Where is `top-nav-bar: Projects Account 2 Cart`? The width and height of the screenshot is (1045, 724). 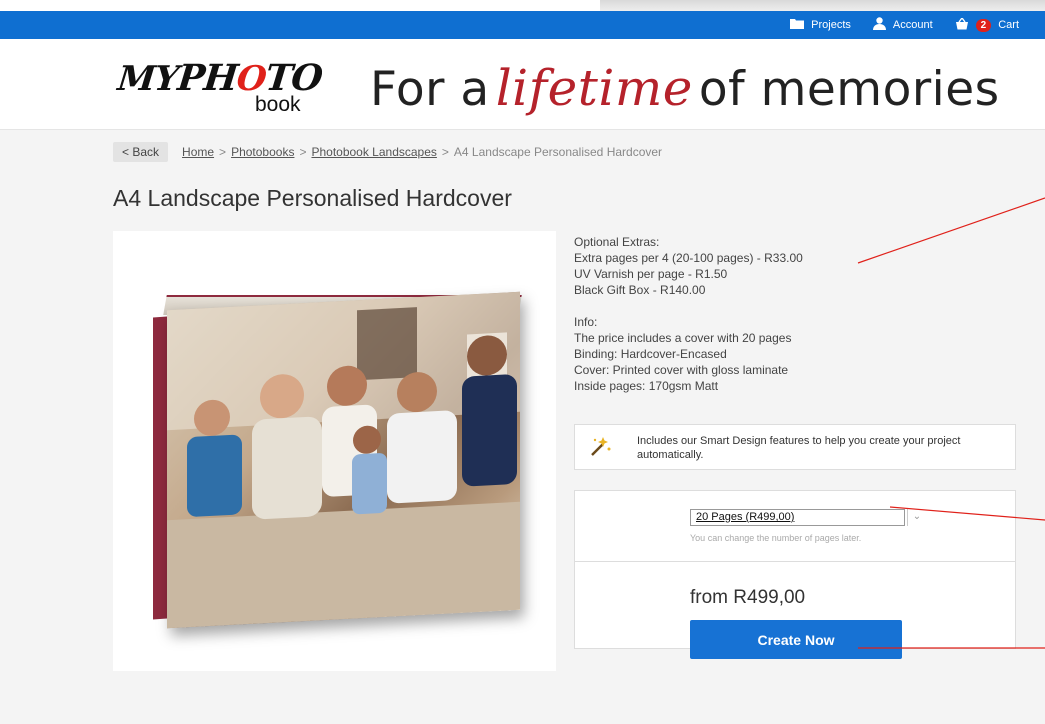
top-nav-bar: Projects Account 2 Cart is located at coordinates (522, 25).